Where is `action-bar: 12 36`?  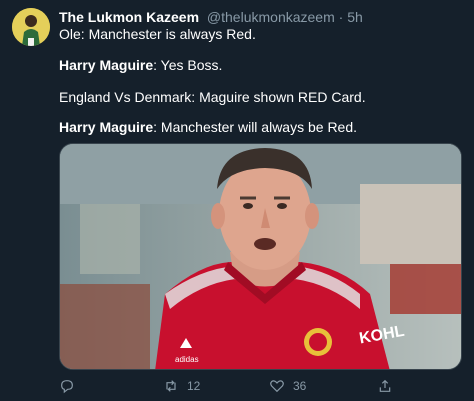
action-bar: 12 36 is located at coordinates (260, 386).